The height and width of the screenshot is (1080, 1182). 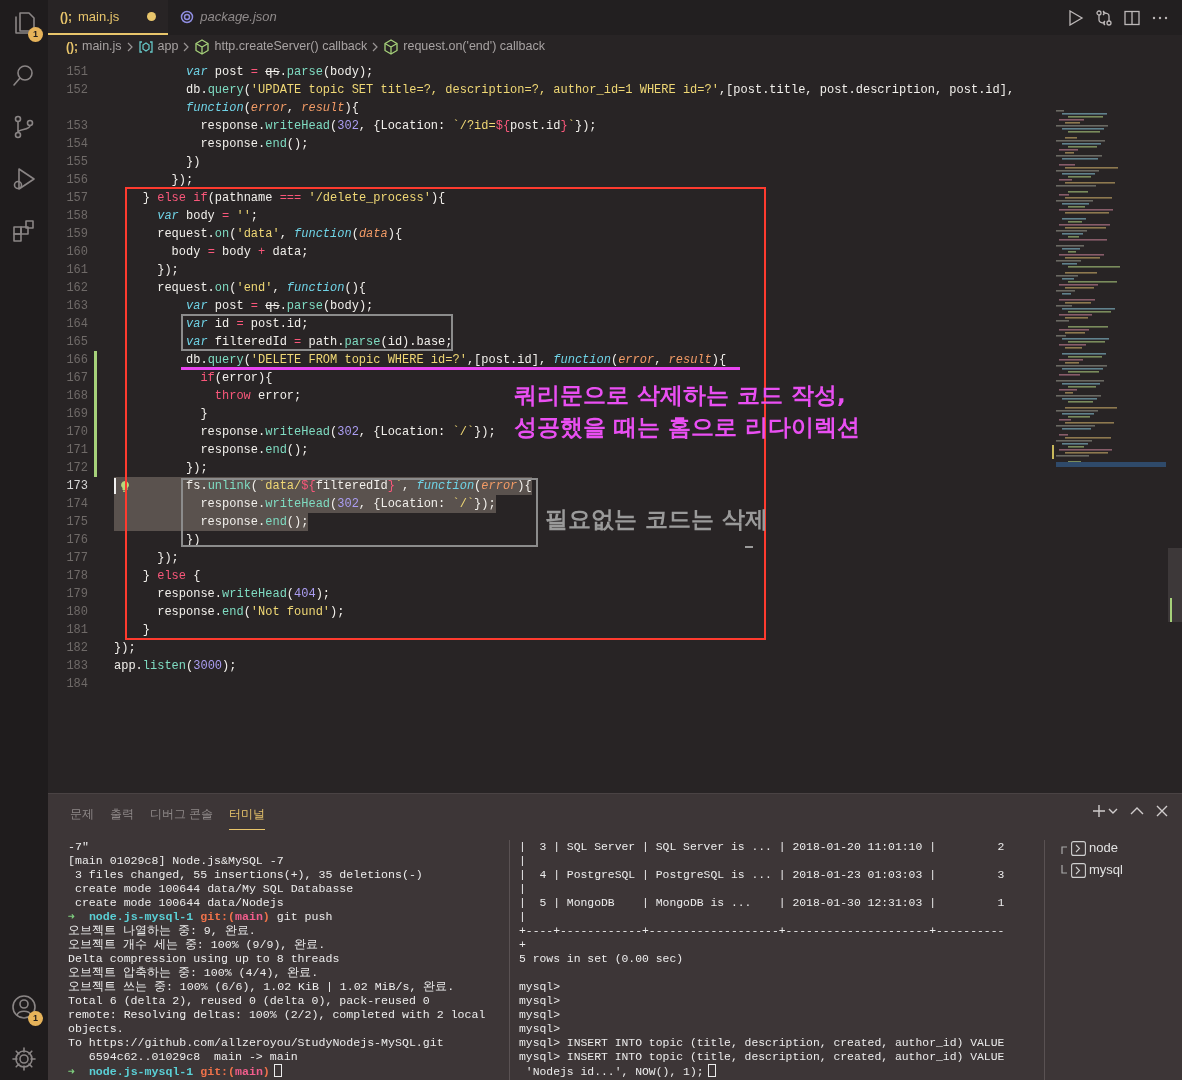 I want to click on line-number: 151, so click(x=76, y=72).